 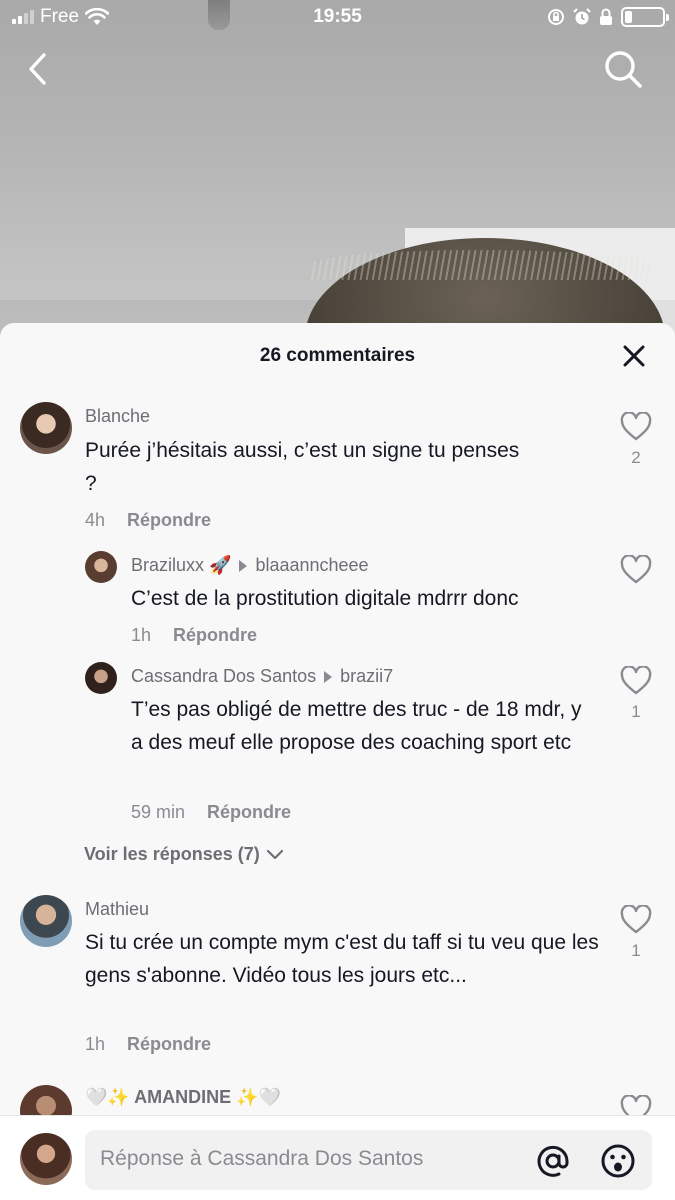 I want to click on mention-button, so click(x=553, y=1161).